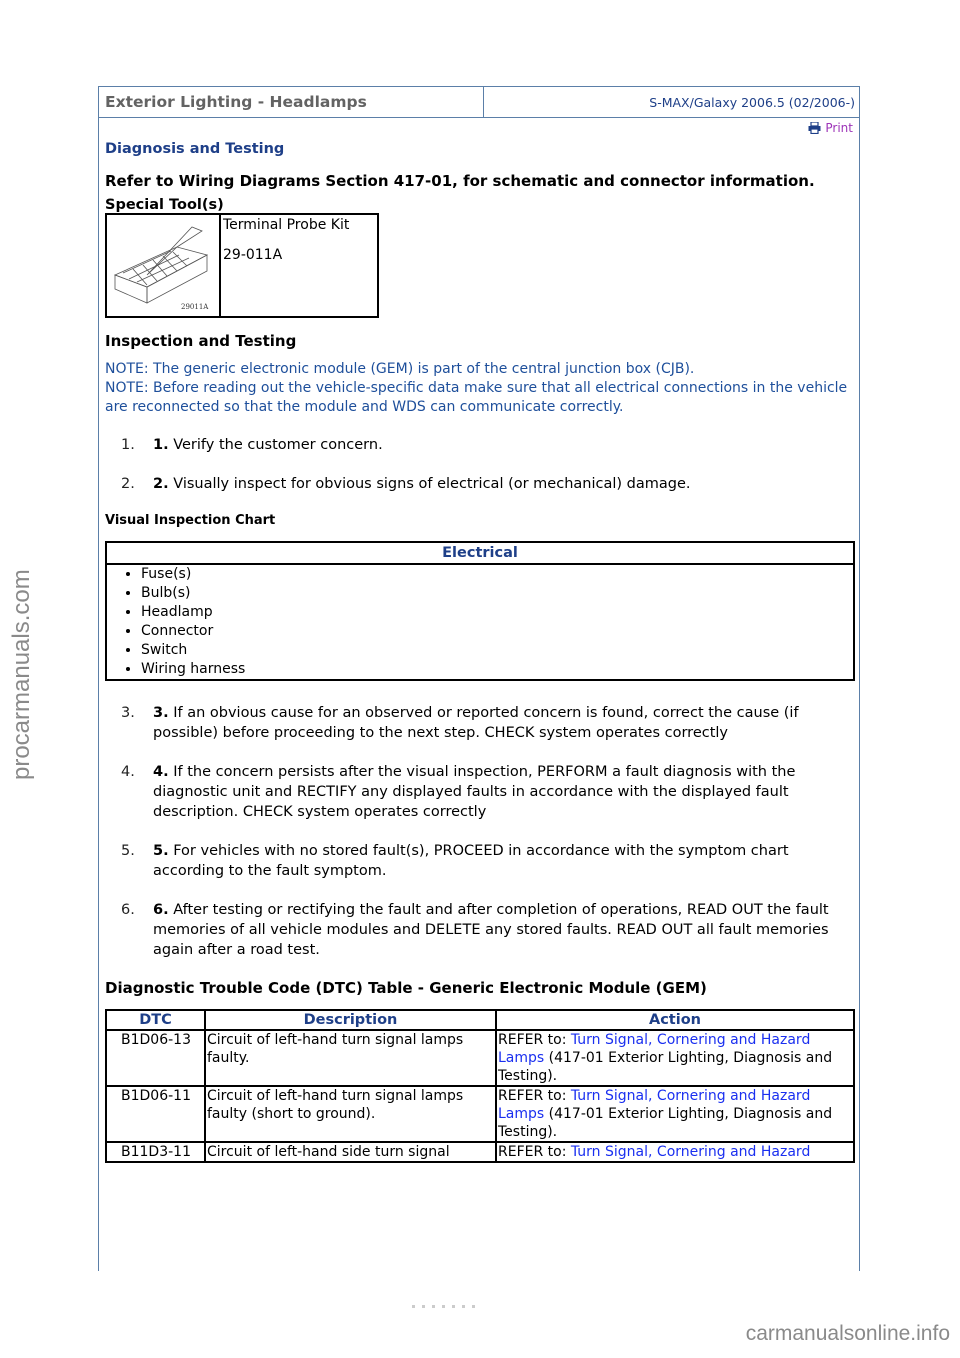 This screenshot has width=960, height=1358. Describe the element at coordinates (128, 713) in the screenshot. I see `step-number: 3.` at that location.